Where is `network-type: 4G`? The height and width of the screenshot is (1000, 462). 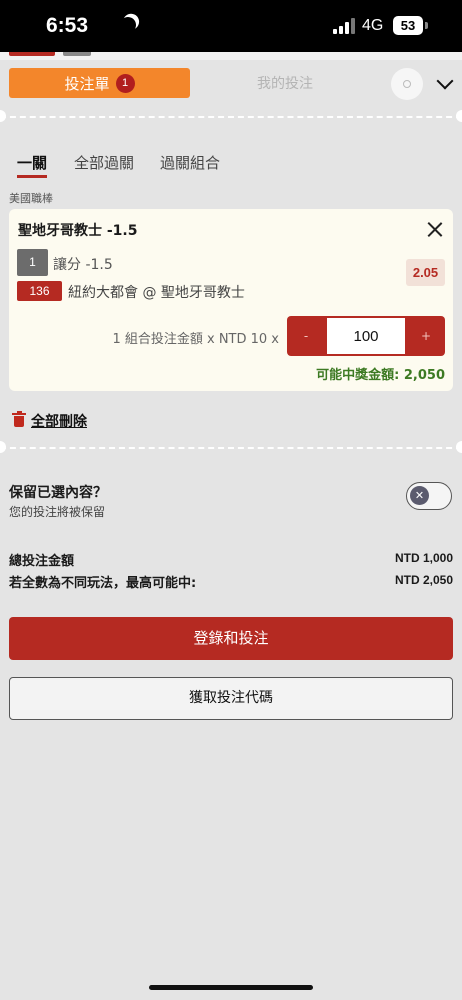 network-type: 4G is located at coordinates (373, 25).